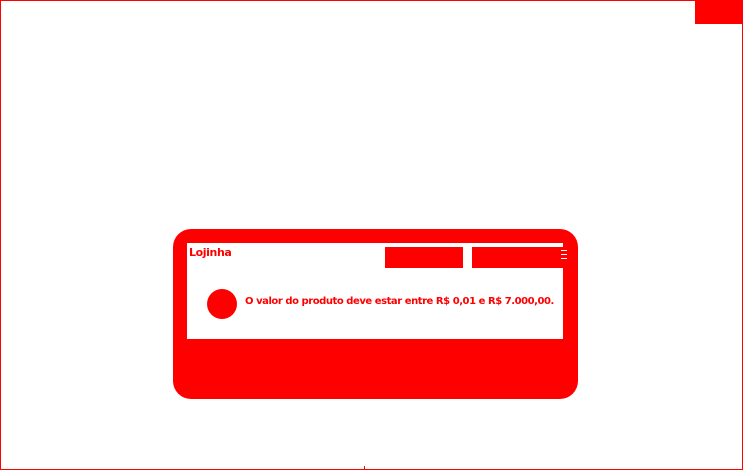 Image resolution: width=743 pixels, height=470 pixels. Describe the element at coordinates (565, 258) in the screenshot. I see `resize-grip-icon` at that location.